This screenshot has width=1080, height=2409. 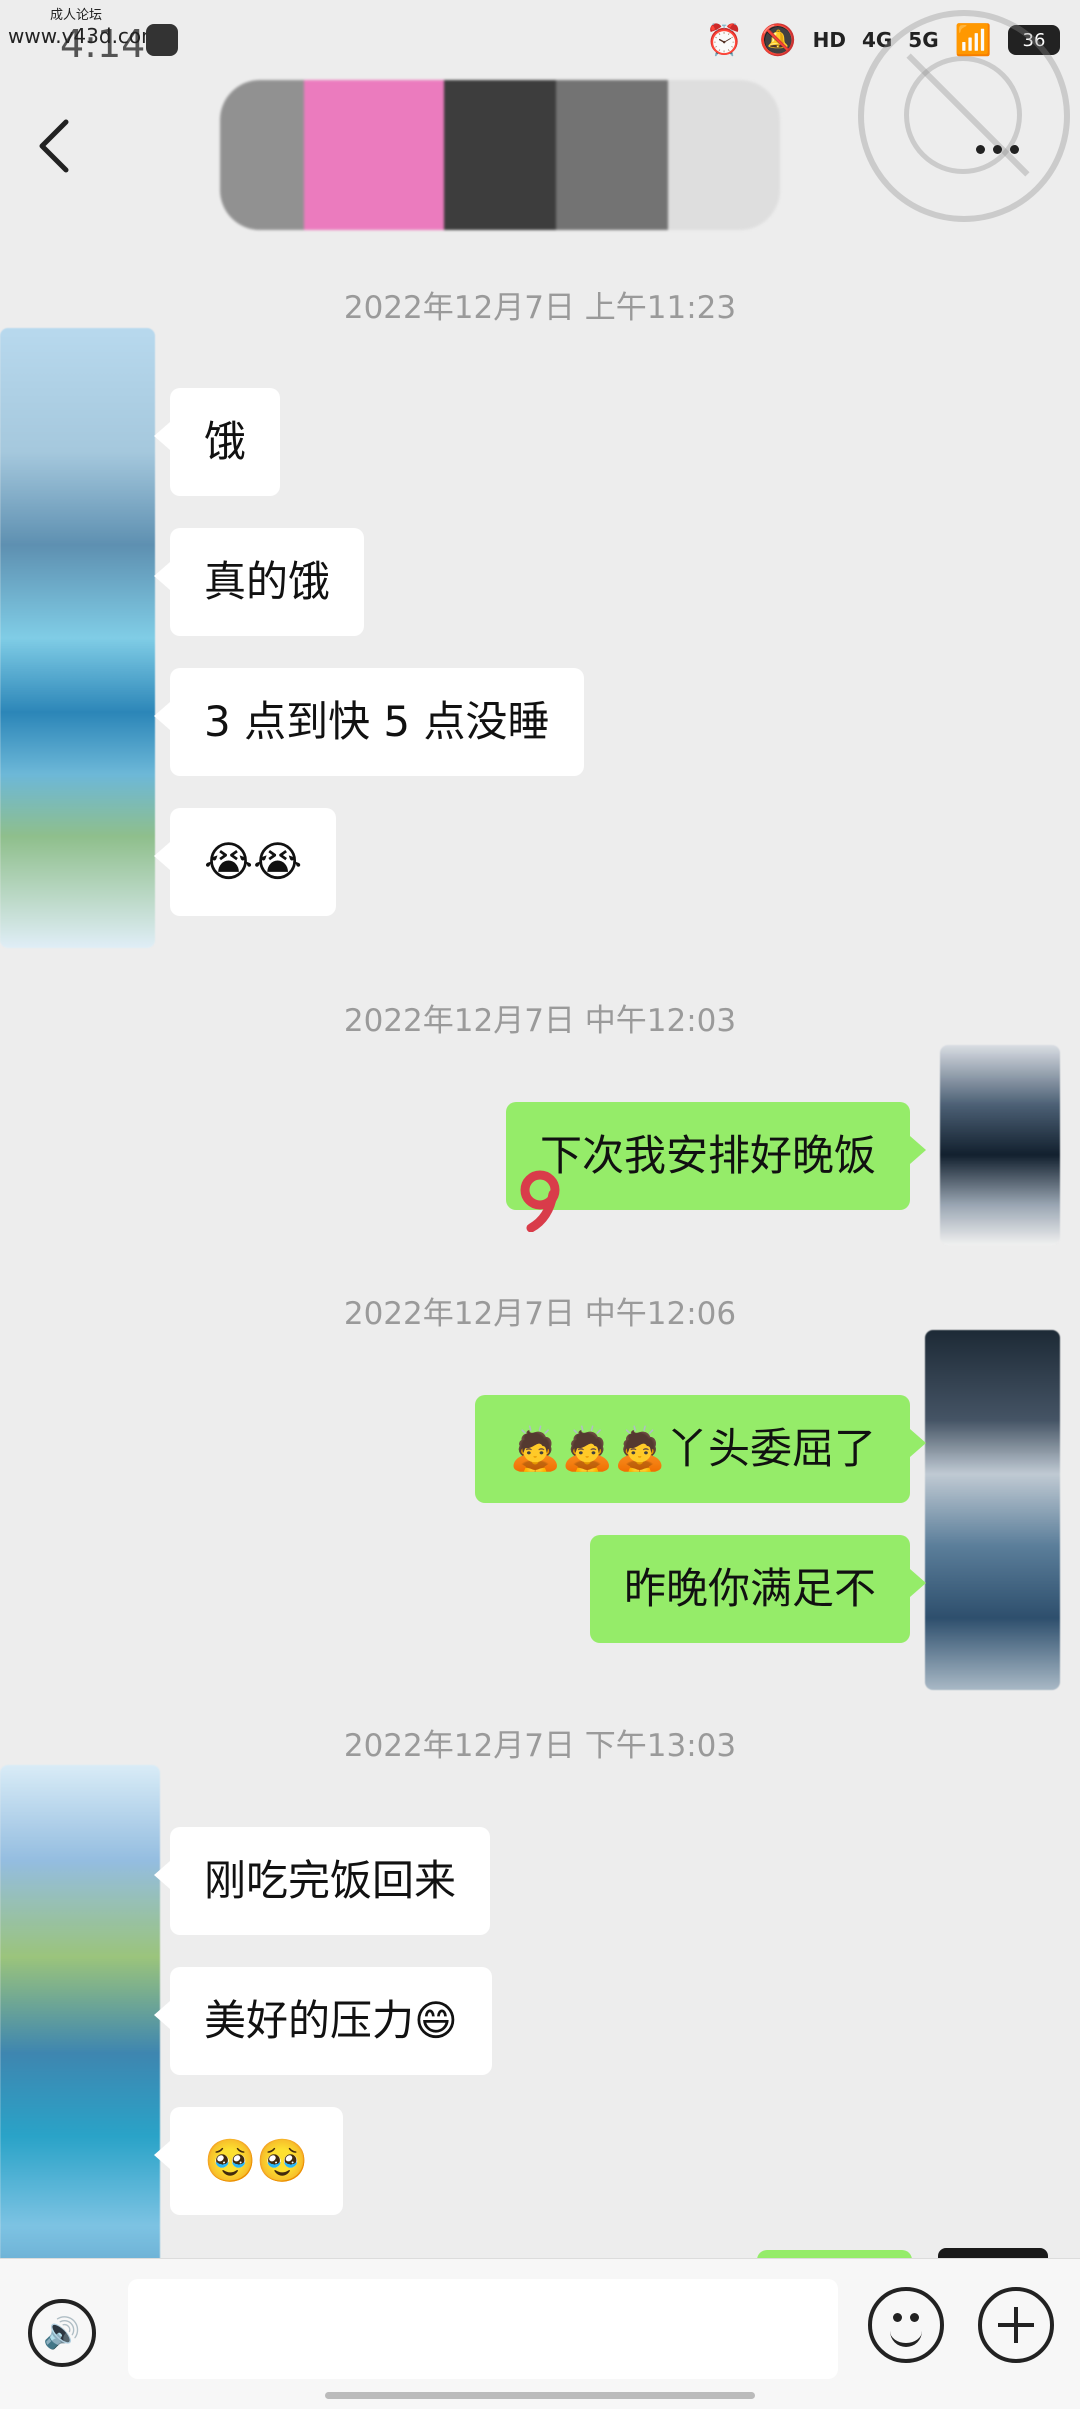 I want to click on voice-icon: 🔊, so click(x=62, y=2333).